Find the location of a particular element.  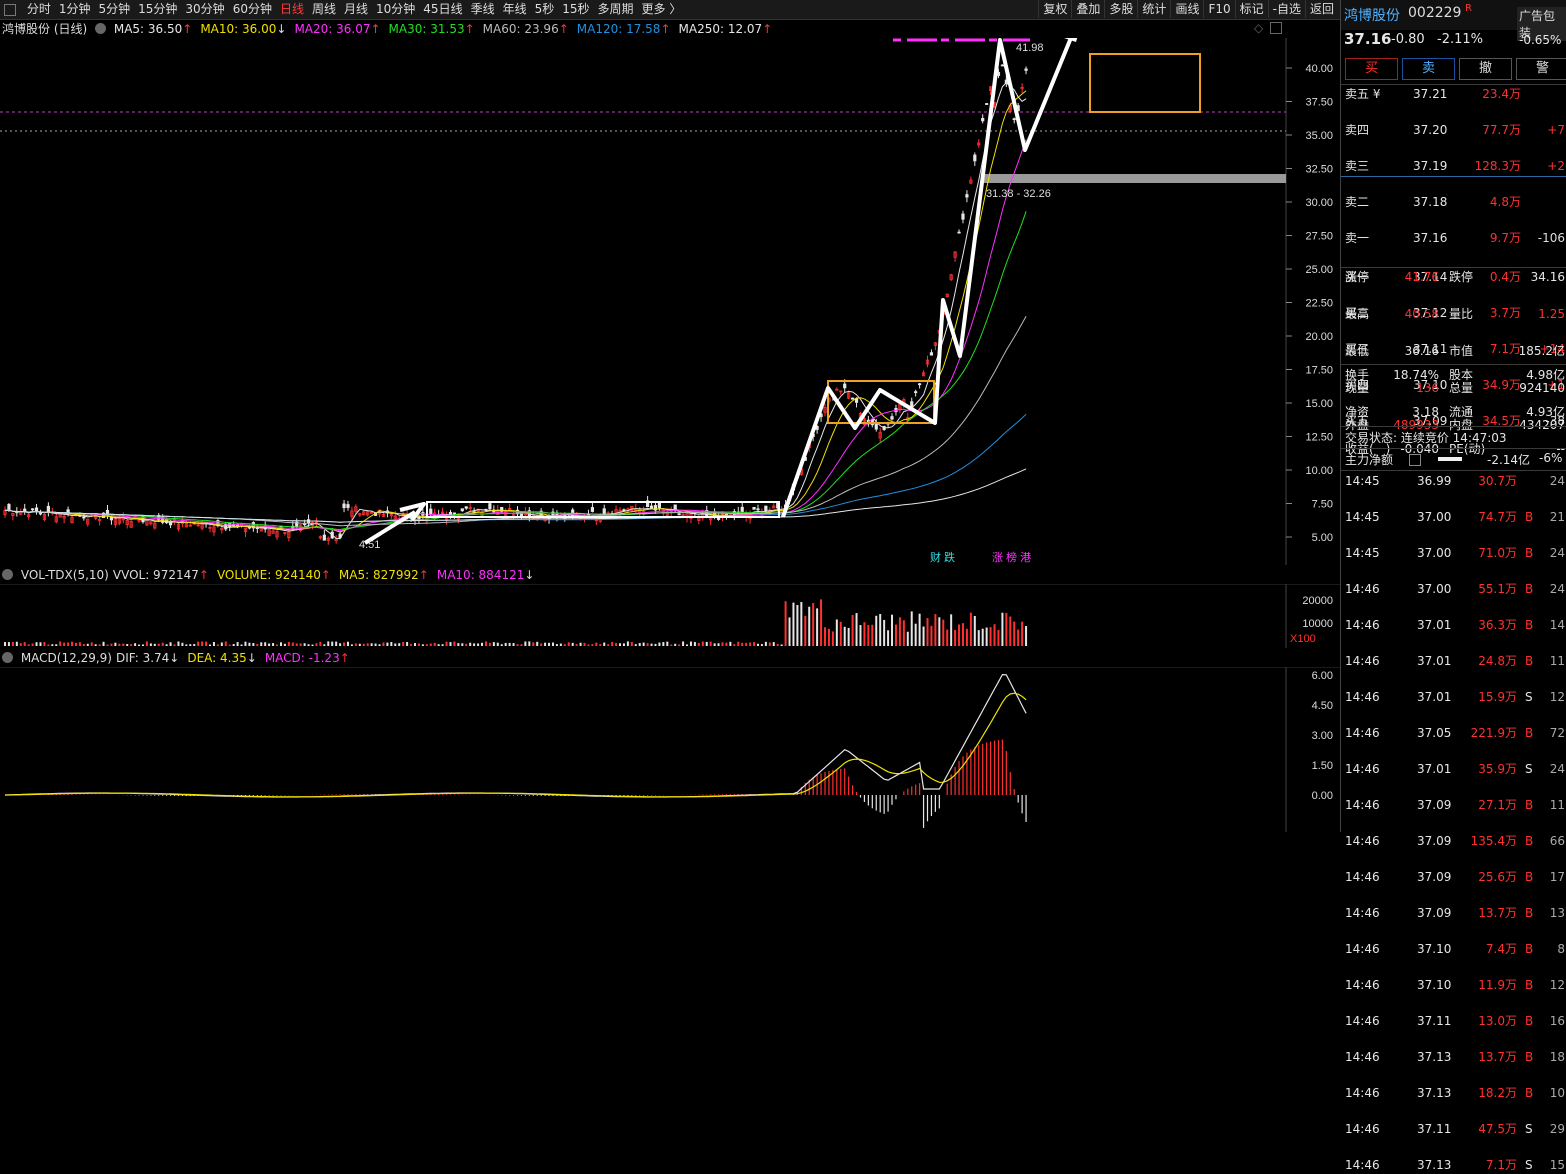

legend-value: MA10: 36.00↓ is located at coordinates (243, 29).